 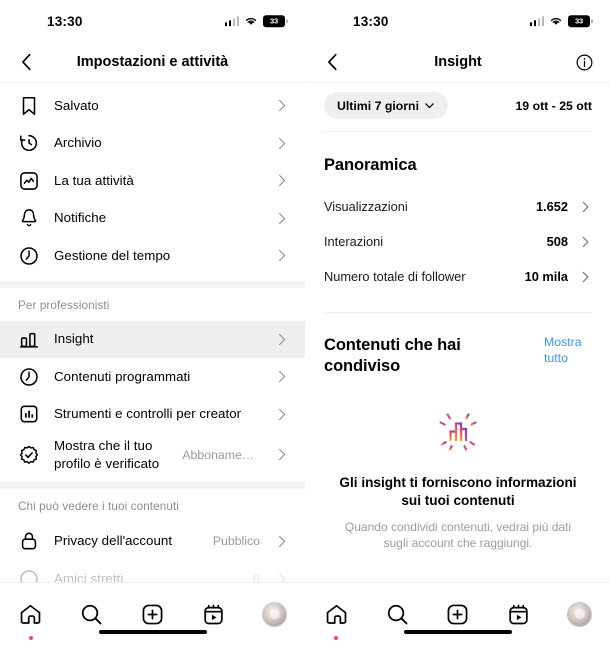 I want to click on tab-bar-left, so click(x=152, y=614).